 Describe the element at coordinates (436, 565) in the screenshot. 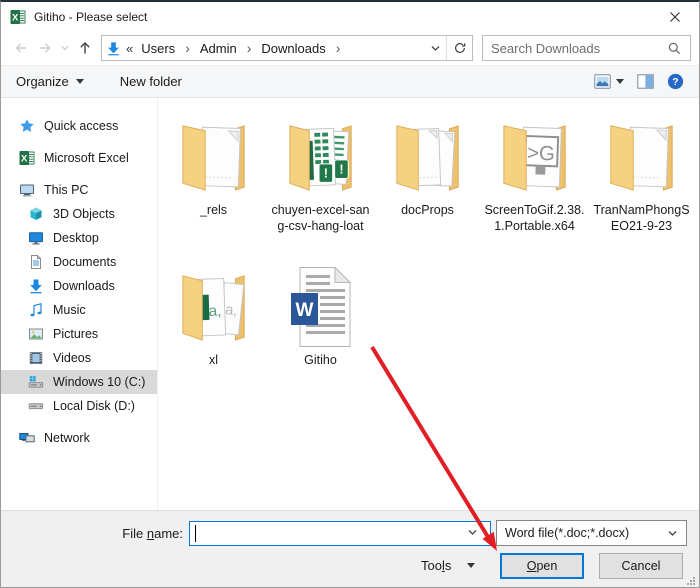

I see `tools-label: Tools` at that location.